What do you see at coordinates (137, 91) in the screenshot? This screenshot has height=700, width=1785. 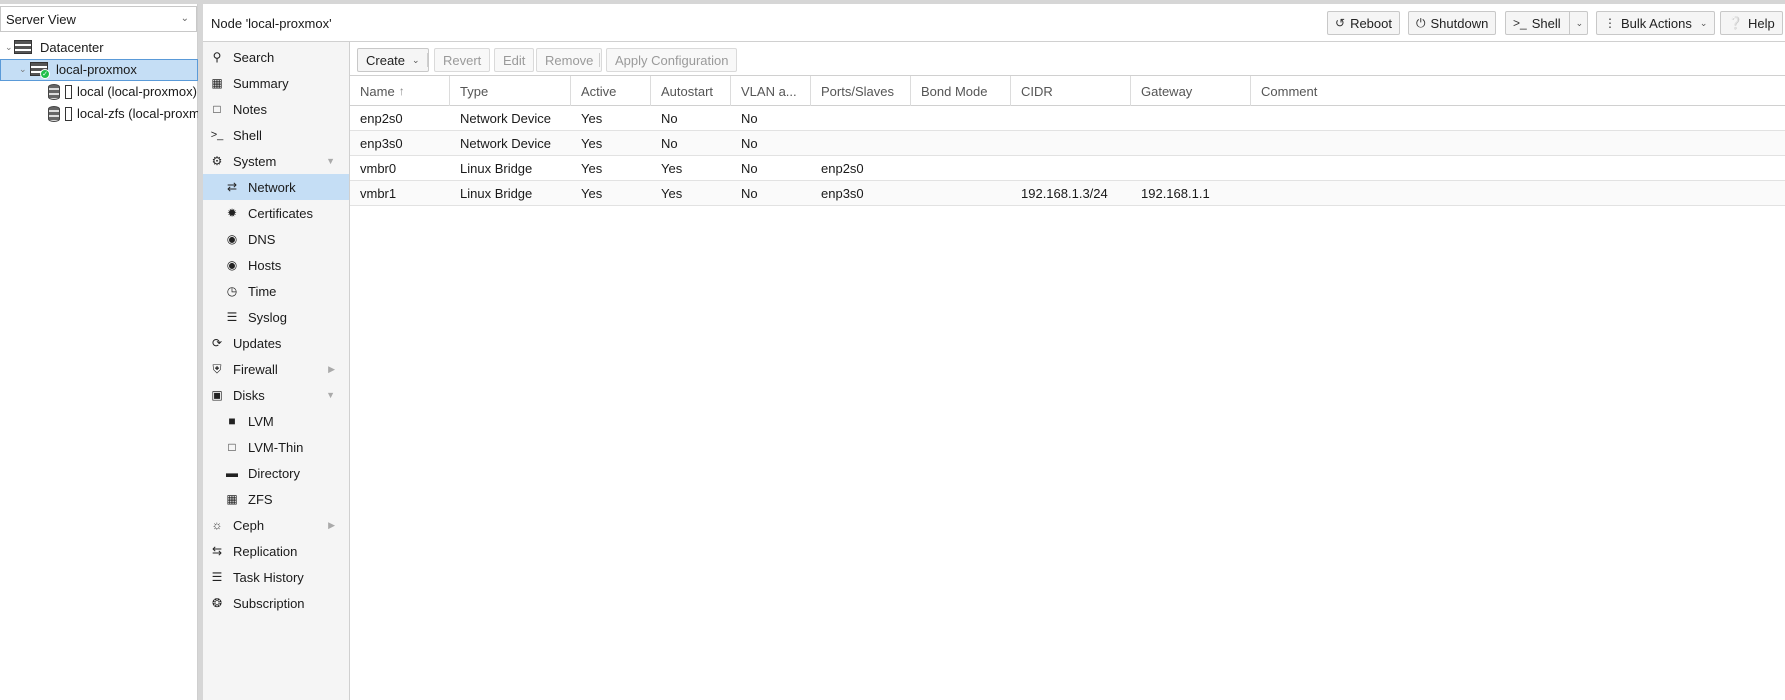 I see `tree-item-label: local (local-proxmox)` at bounding box center [137, 91].